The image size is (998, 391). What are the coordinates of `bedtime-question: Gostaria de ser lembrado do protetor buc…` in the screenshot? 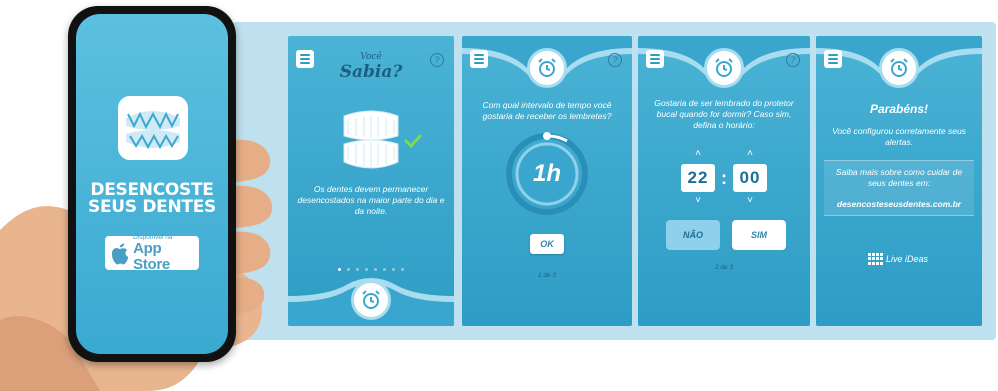 It's located at (724, 114).